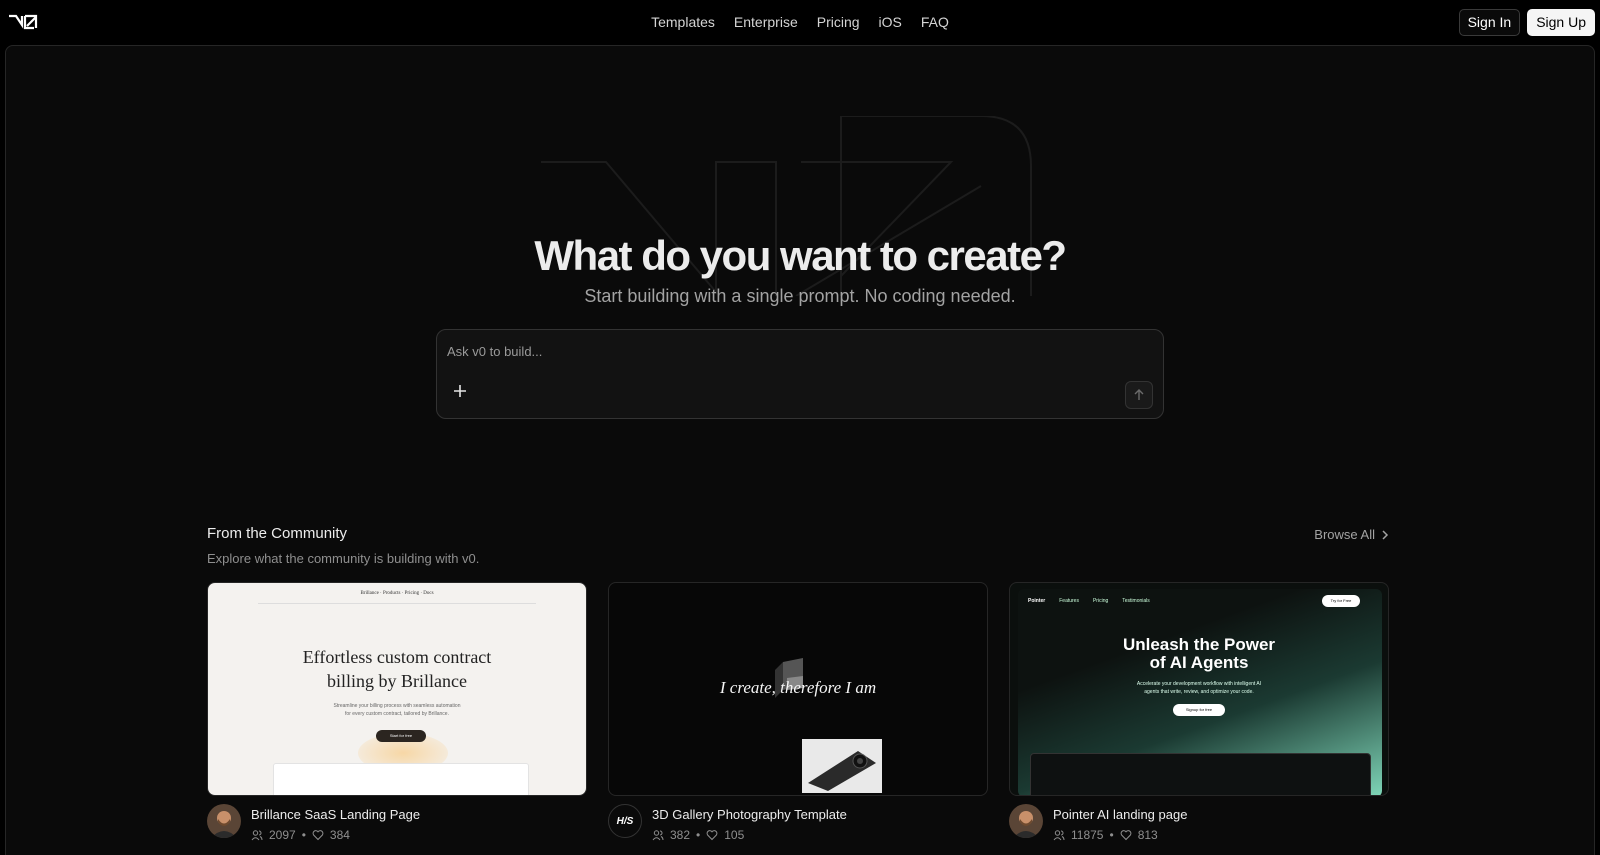 The width and height of the screenshot is (1600, 855). What do you see at coordinates (282, 835) in the screenshot?
I see `users-count: 2097` at bounding box center [282, 835].